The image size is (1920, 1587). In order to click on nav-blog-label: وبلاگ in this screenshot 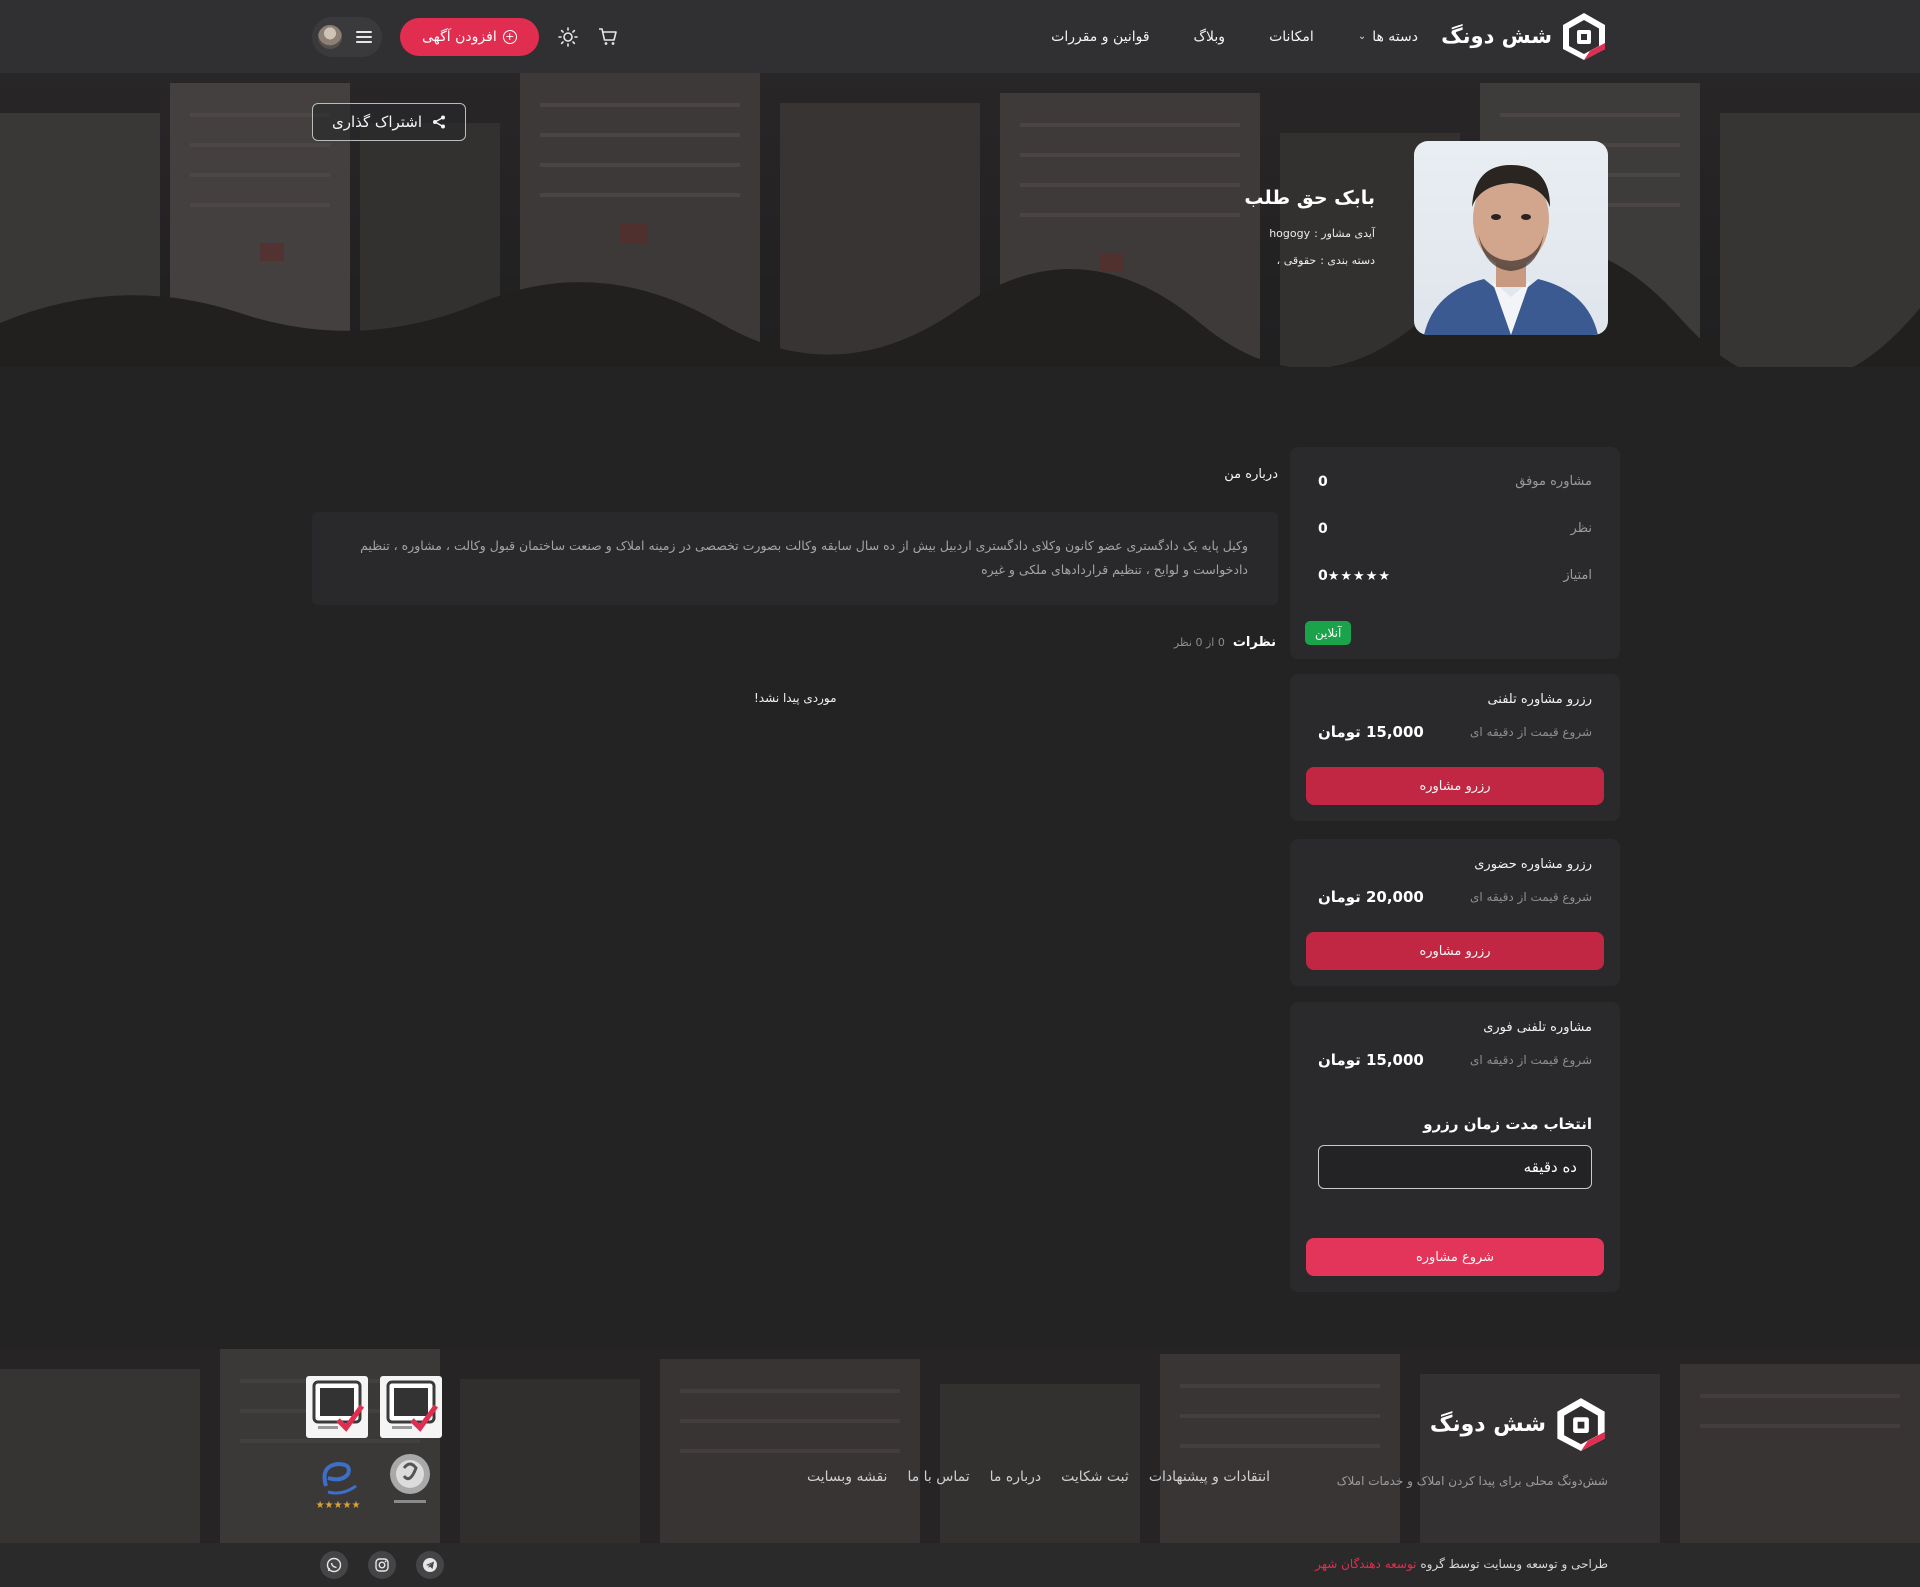, I will do `click(1209, 36)`.